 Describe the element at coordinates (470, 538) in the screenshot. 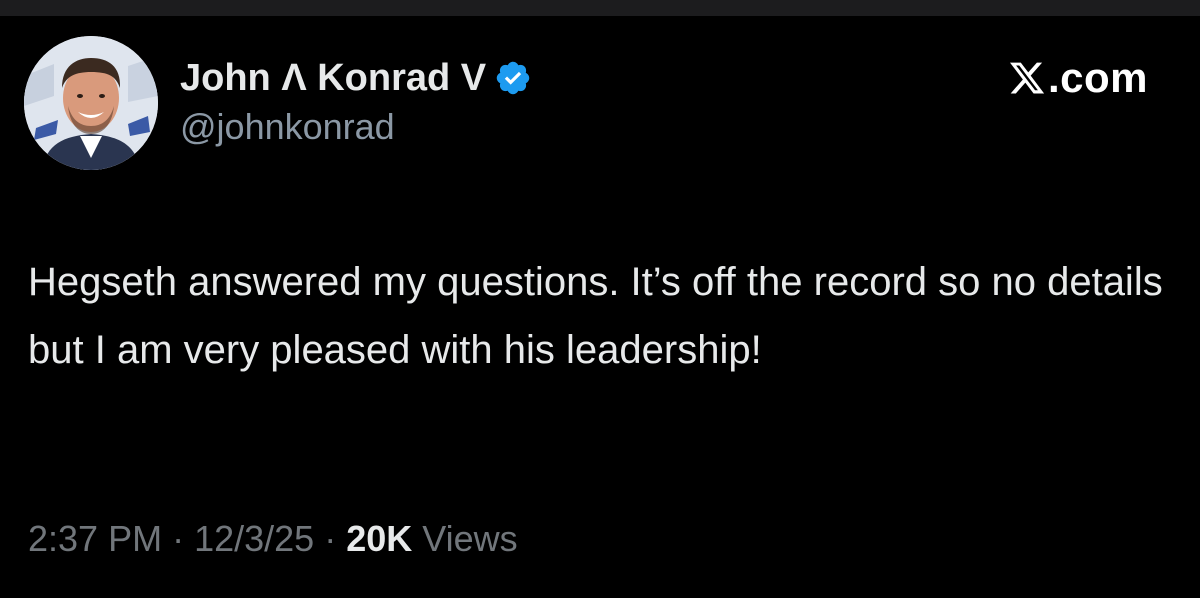

I see `views-label: Views` at that location.